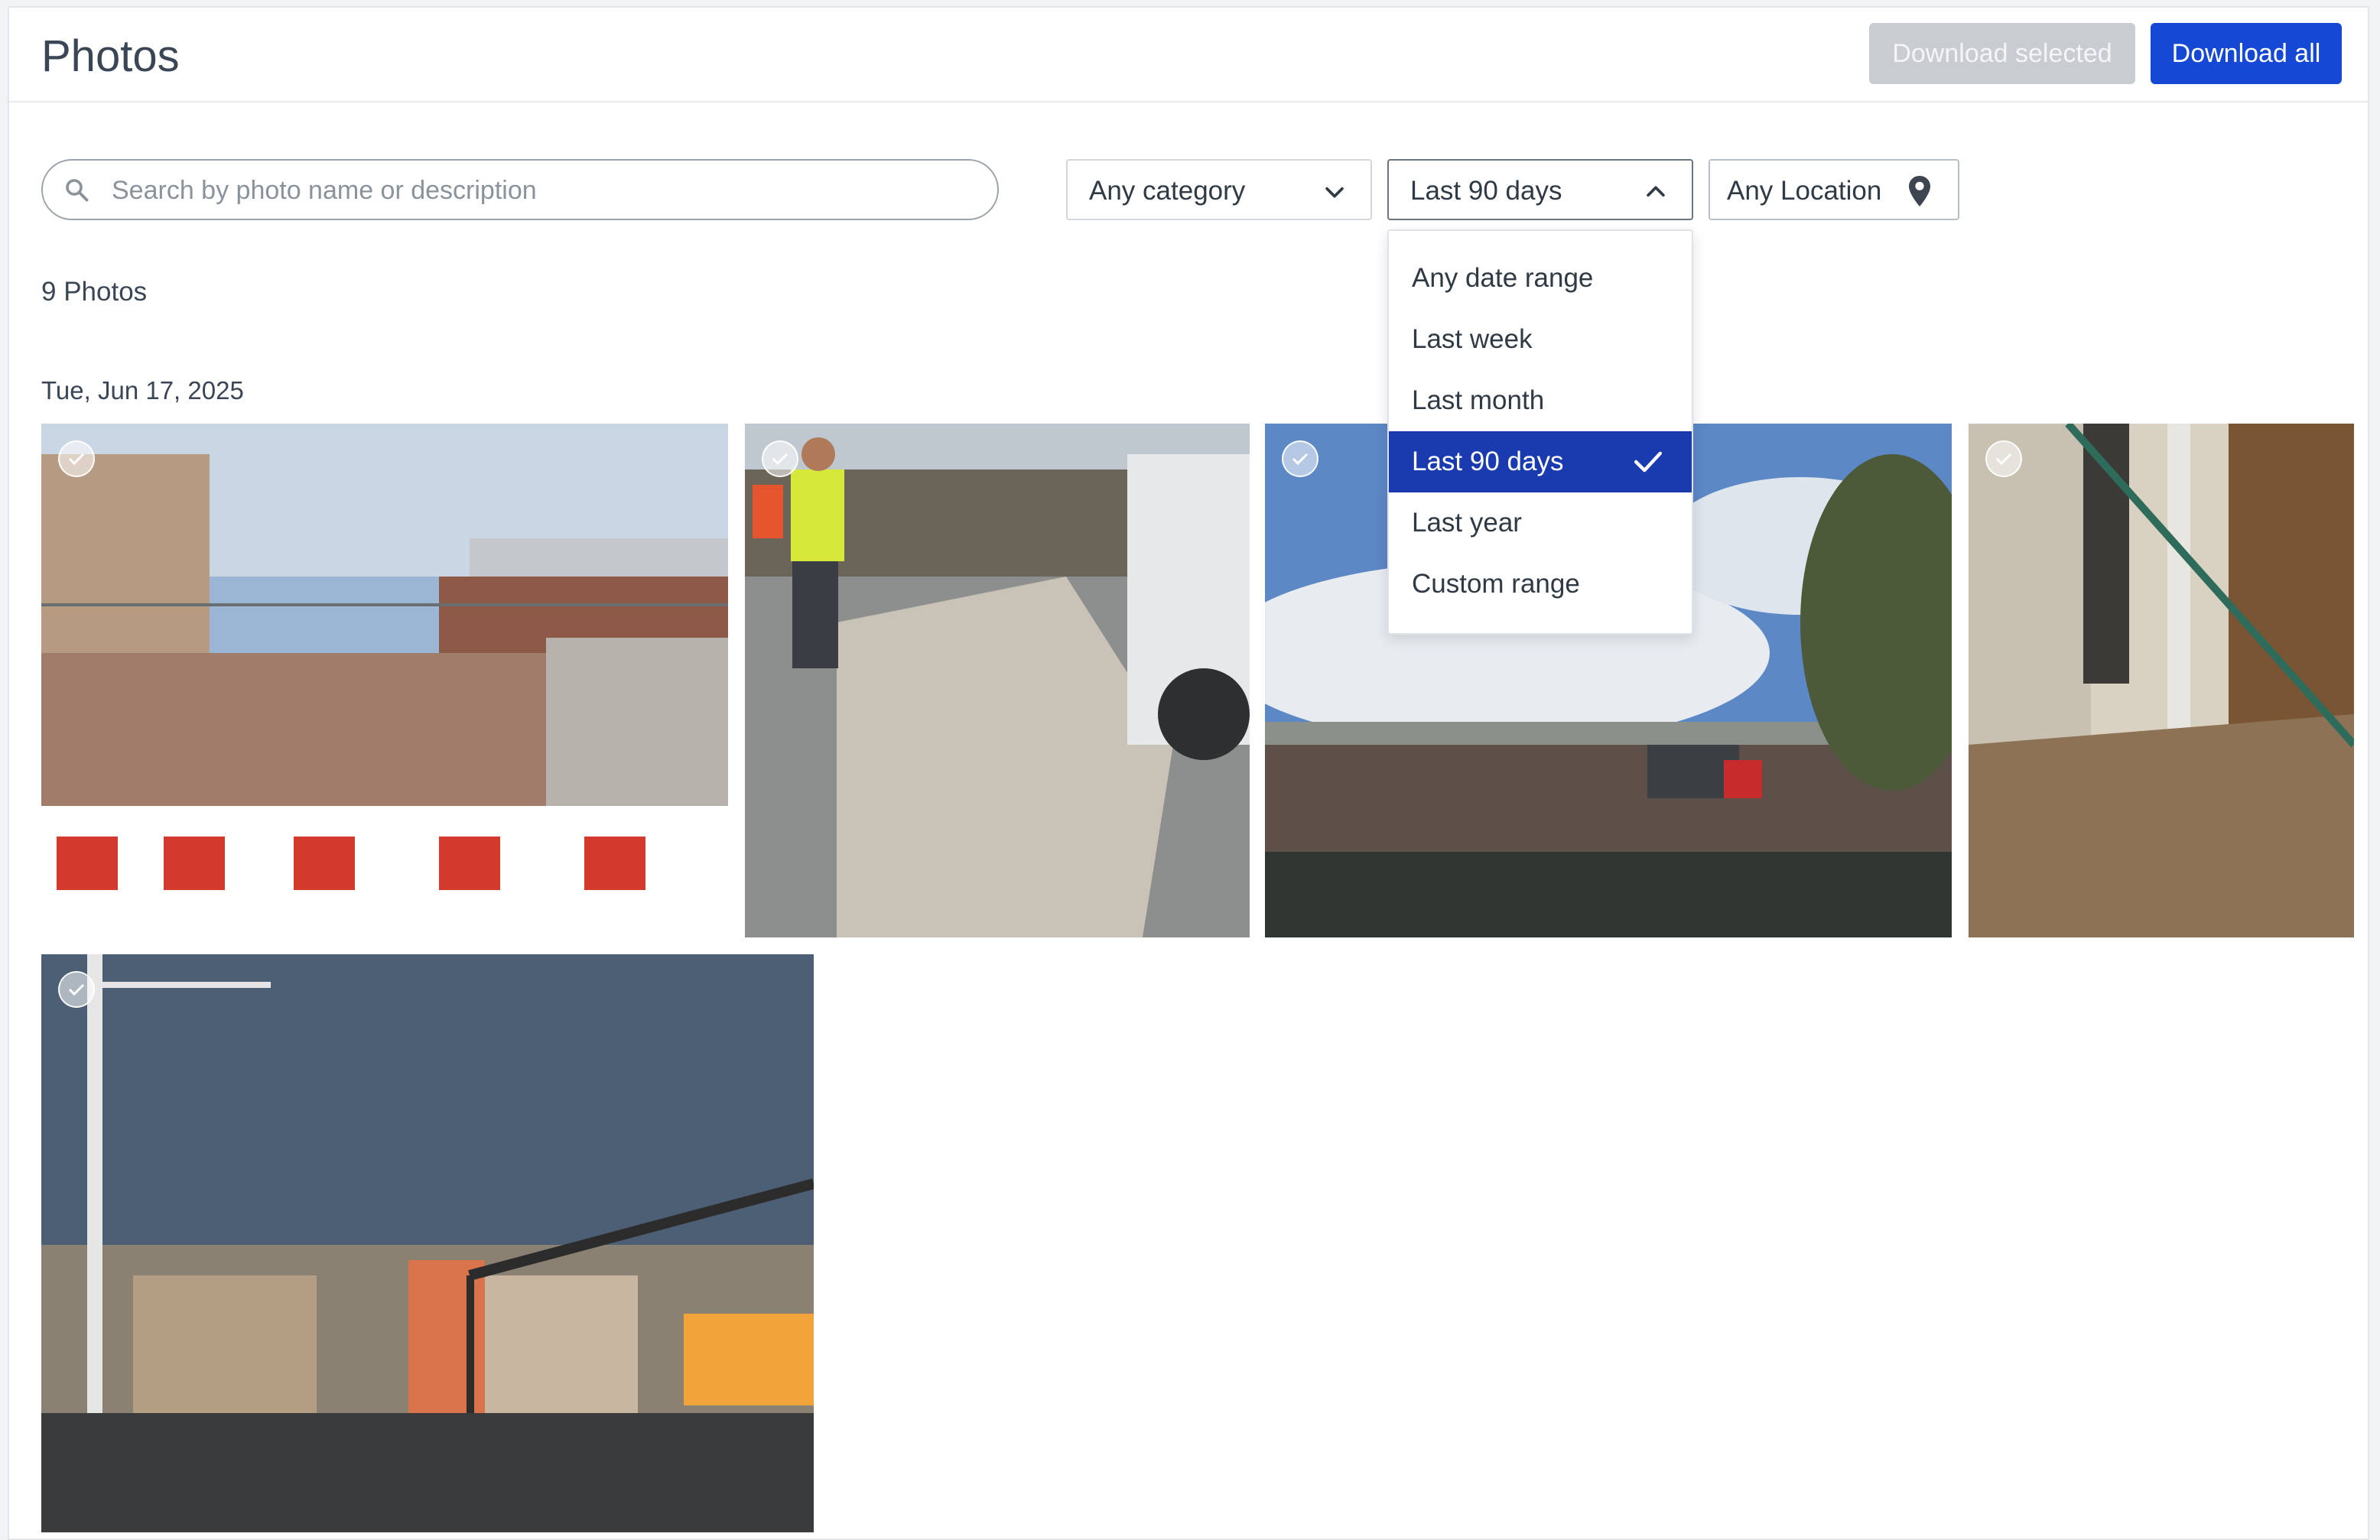 Image resolution: width=2380 pixels, height=1540 pixels. I want to click on date-range-select: Last 90 days, so click(1540, 189).